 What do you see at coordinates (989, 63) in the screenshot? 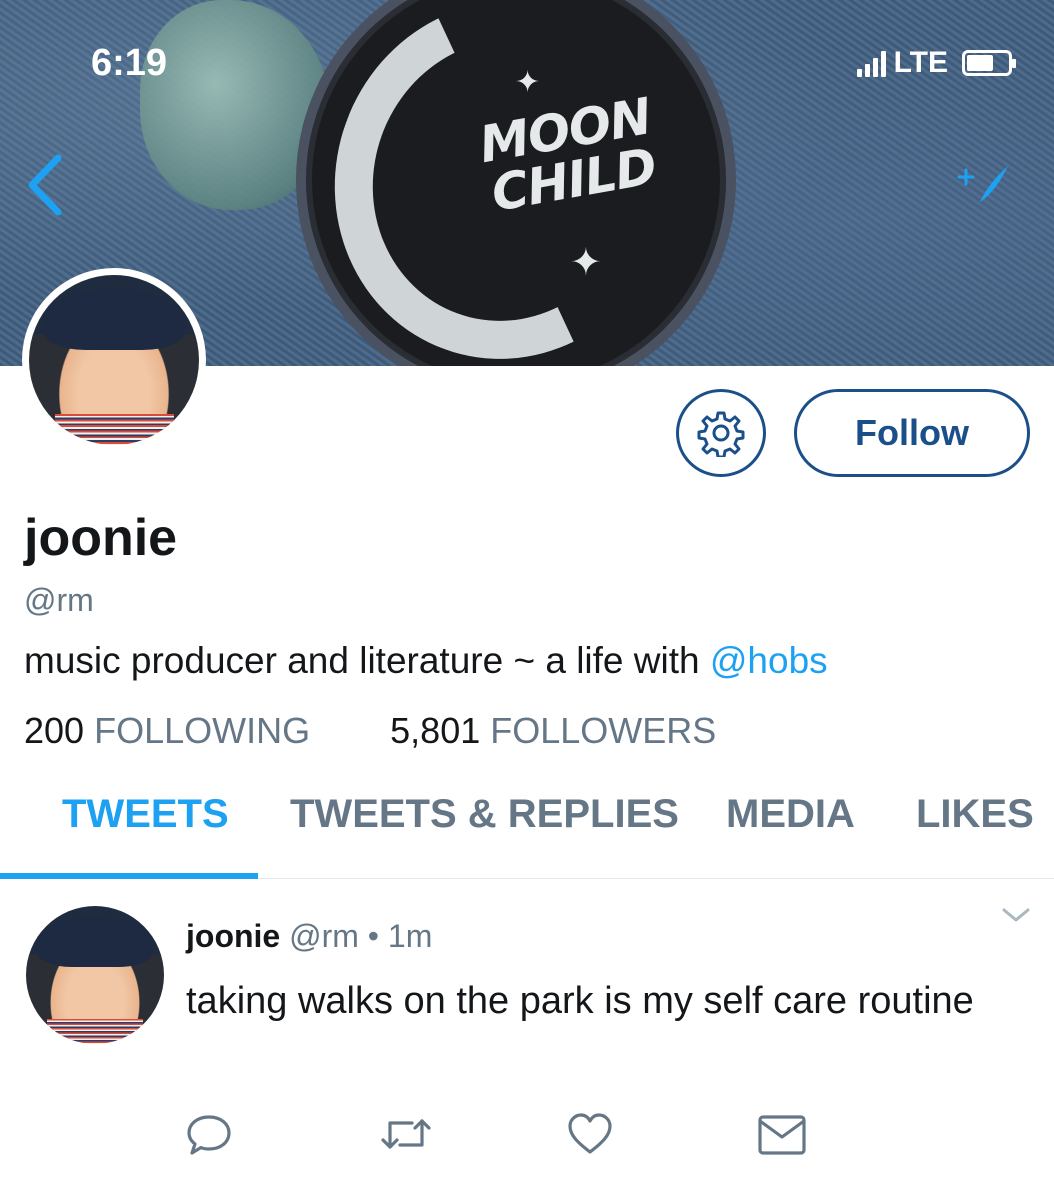
I see `battery-icon` at bounding box center [989, 63].